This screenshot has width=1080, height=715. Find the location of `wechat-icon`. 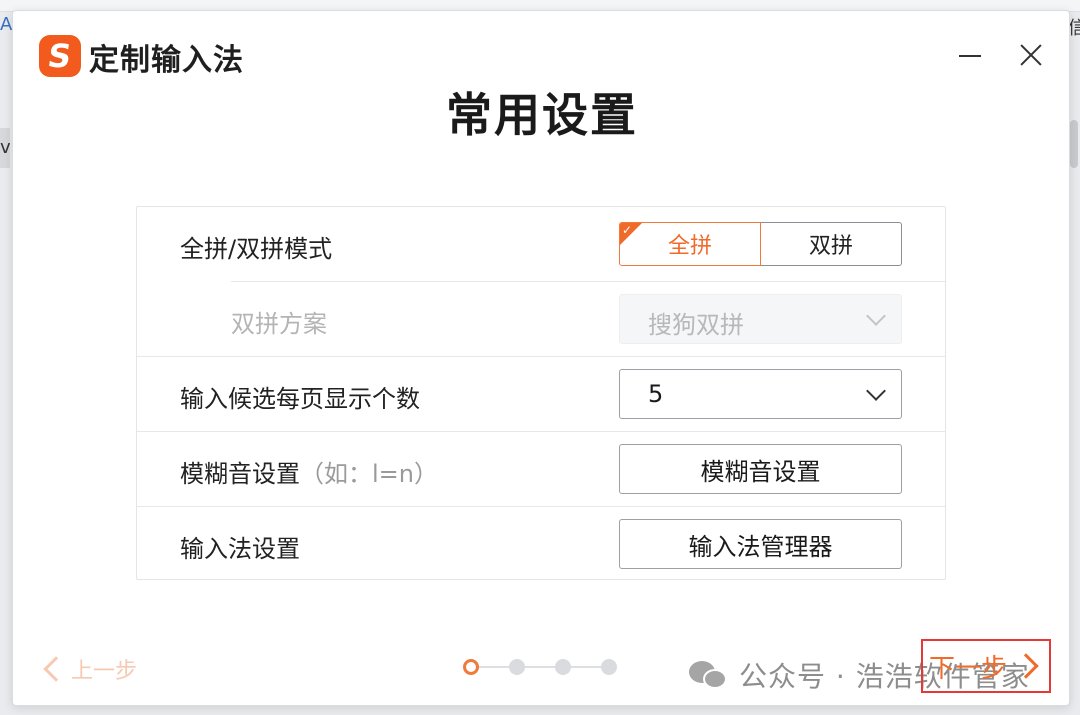

wechat-icon is located at coordinates (709, 675).